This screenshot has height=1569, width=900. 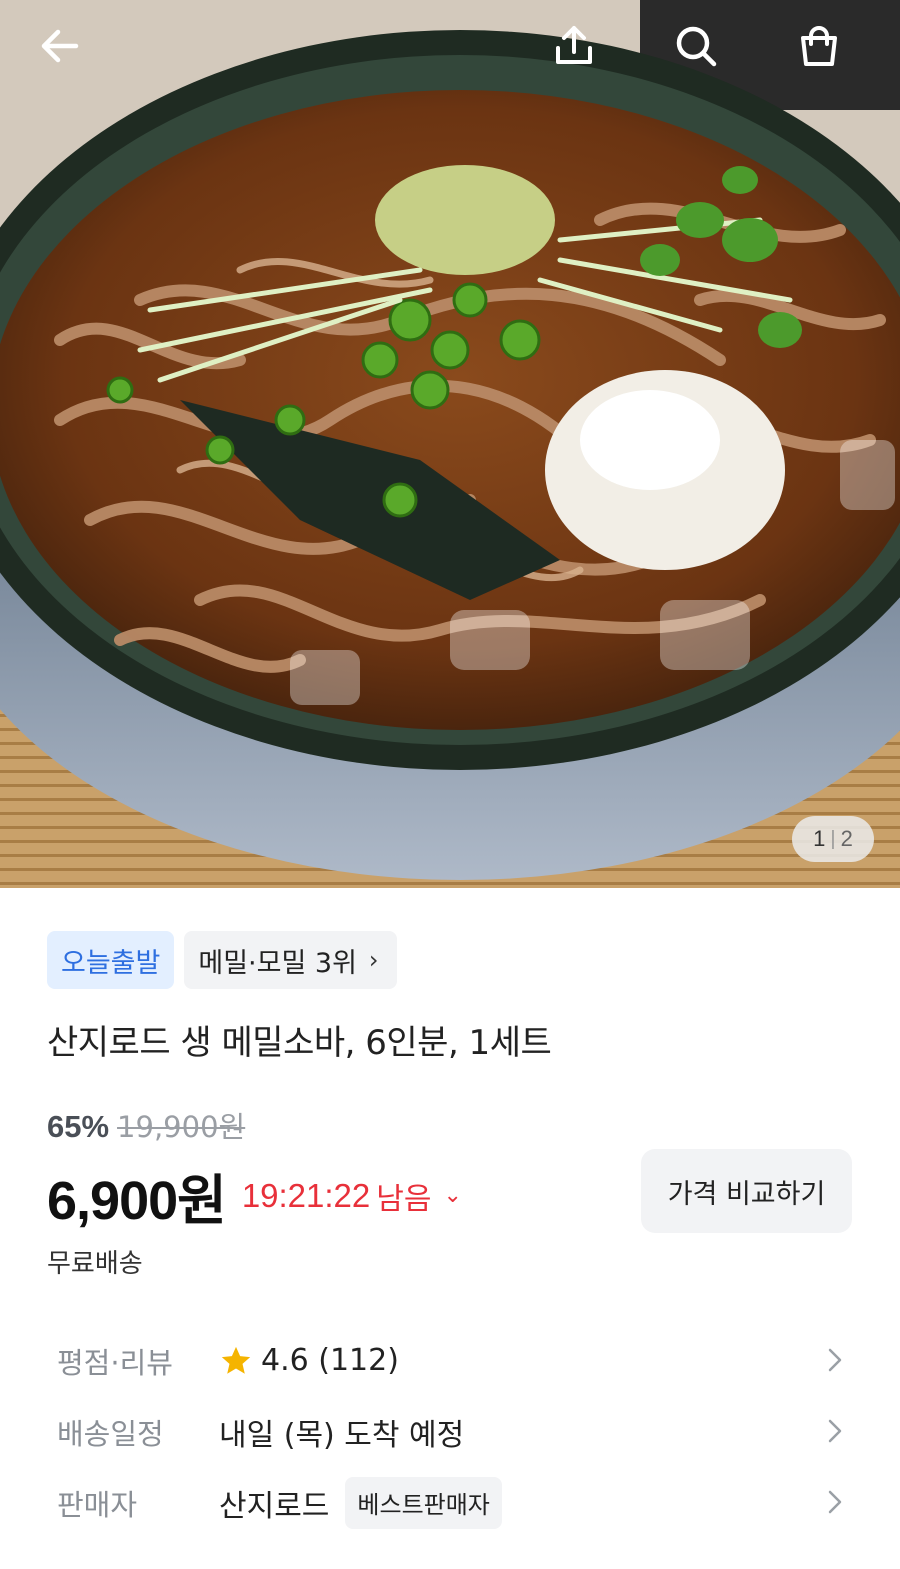 I want to click on share-button, so click(x=580, y=52).